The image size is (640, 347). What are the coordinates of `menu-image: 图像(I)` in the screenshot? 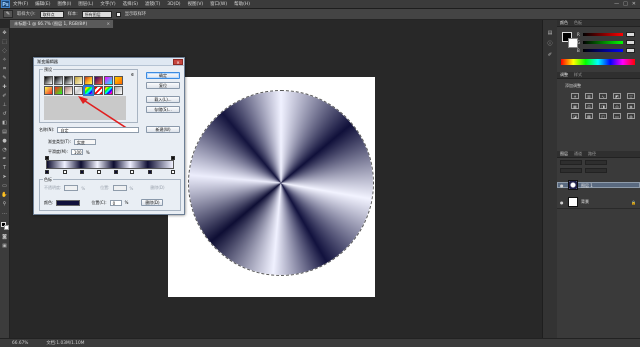 It's located at (64, 4).